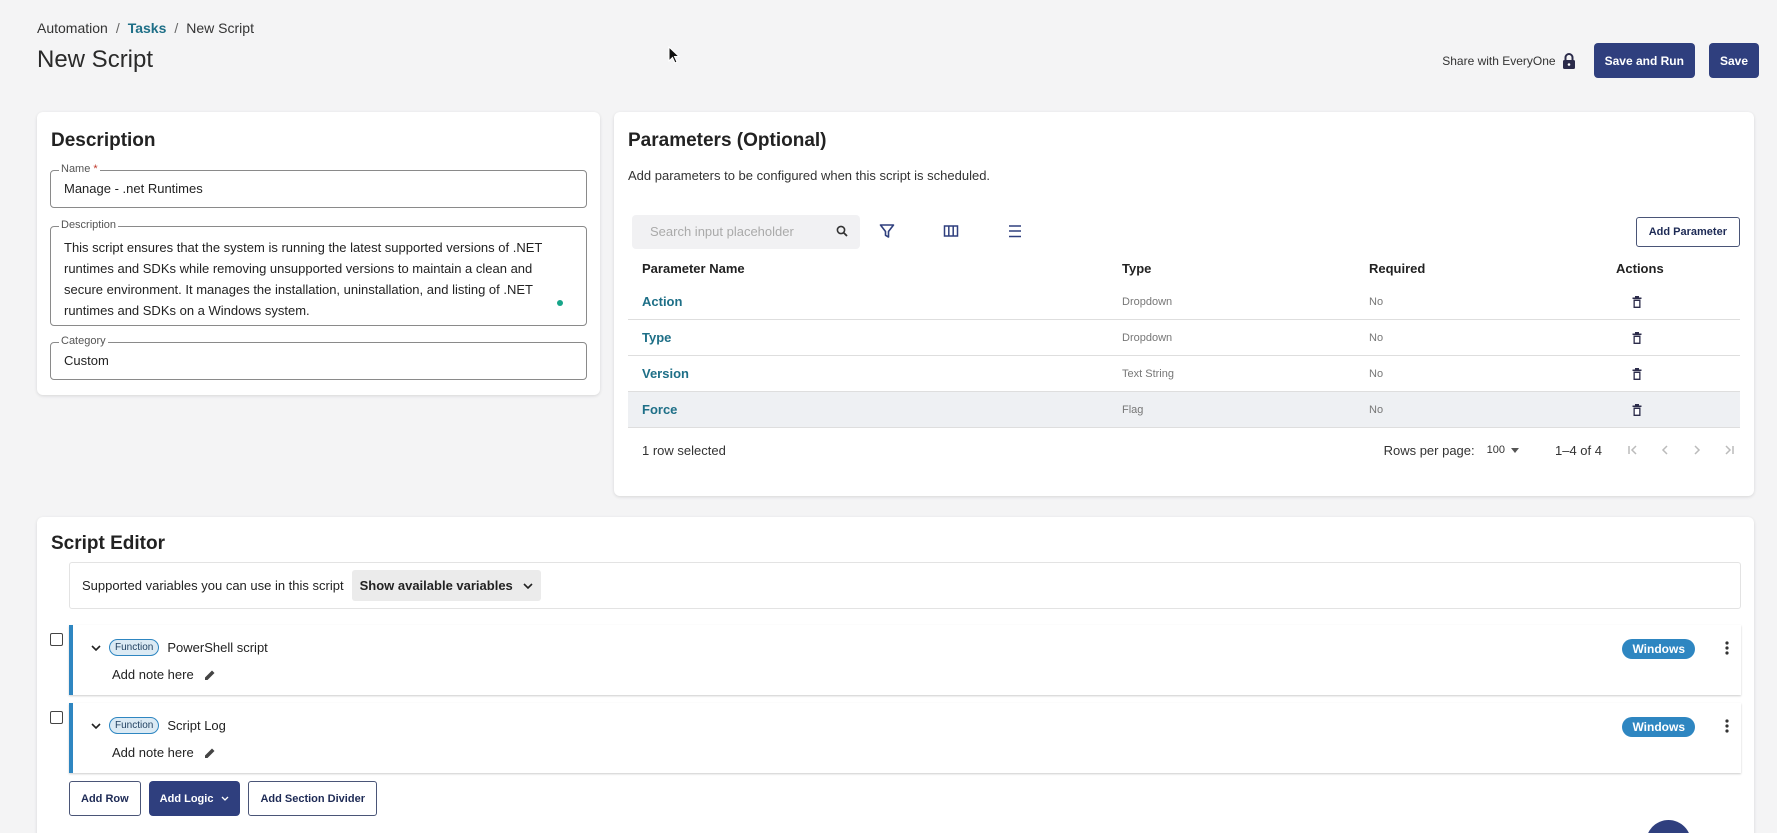 The image size is (1777, 833). Describe the element at coordinates (875, 268) in the screenshot. I see `column-header: Parameter Name` at that location.